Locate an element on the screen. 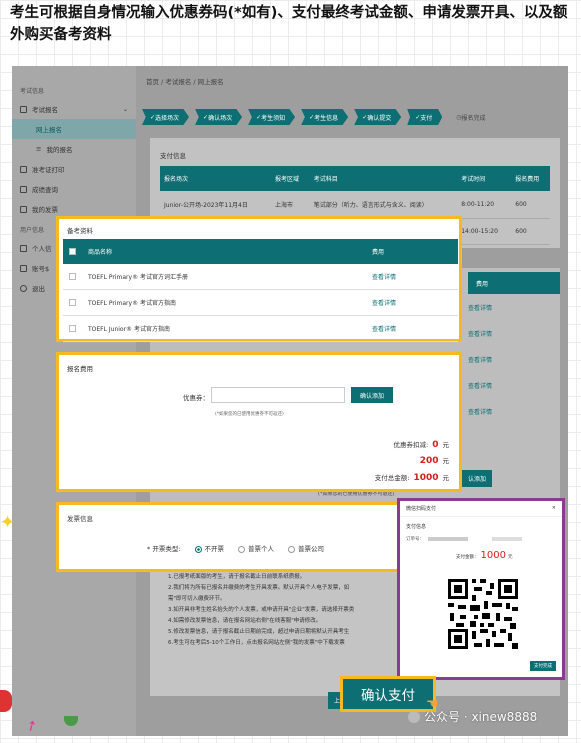  fee-title: 报名费用 is located at coordinates (80, 369).